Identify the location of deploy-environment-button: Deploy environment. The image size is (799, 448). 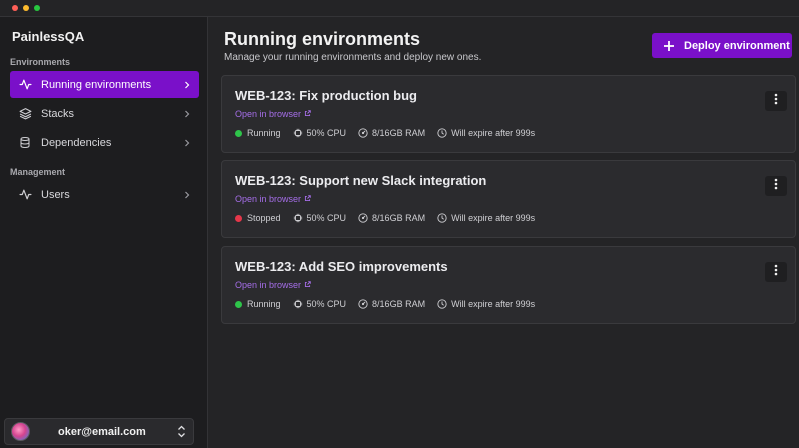
(722, 45).